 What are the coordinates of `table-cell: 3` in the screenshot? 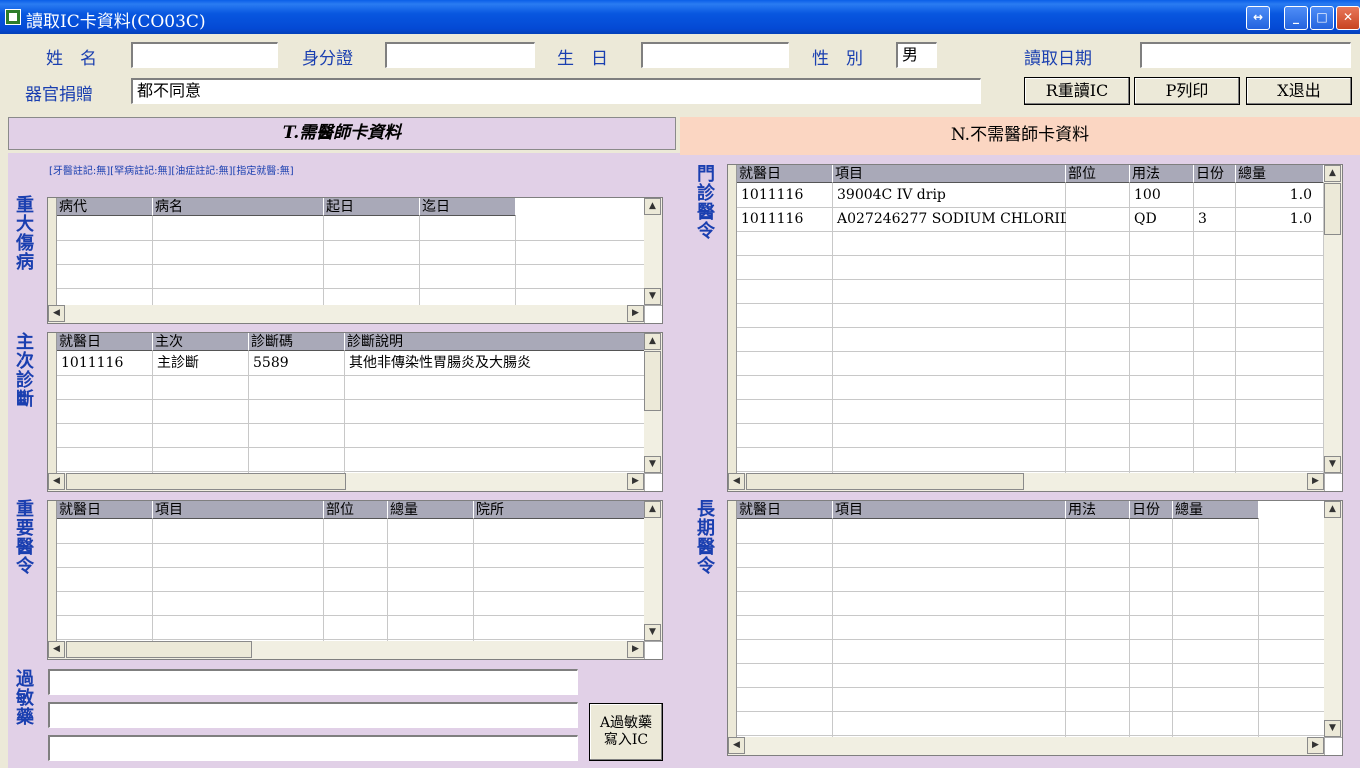 It's located at (1215, 219).